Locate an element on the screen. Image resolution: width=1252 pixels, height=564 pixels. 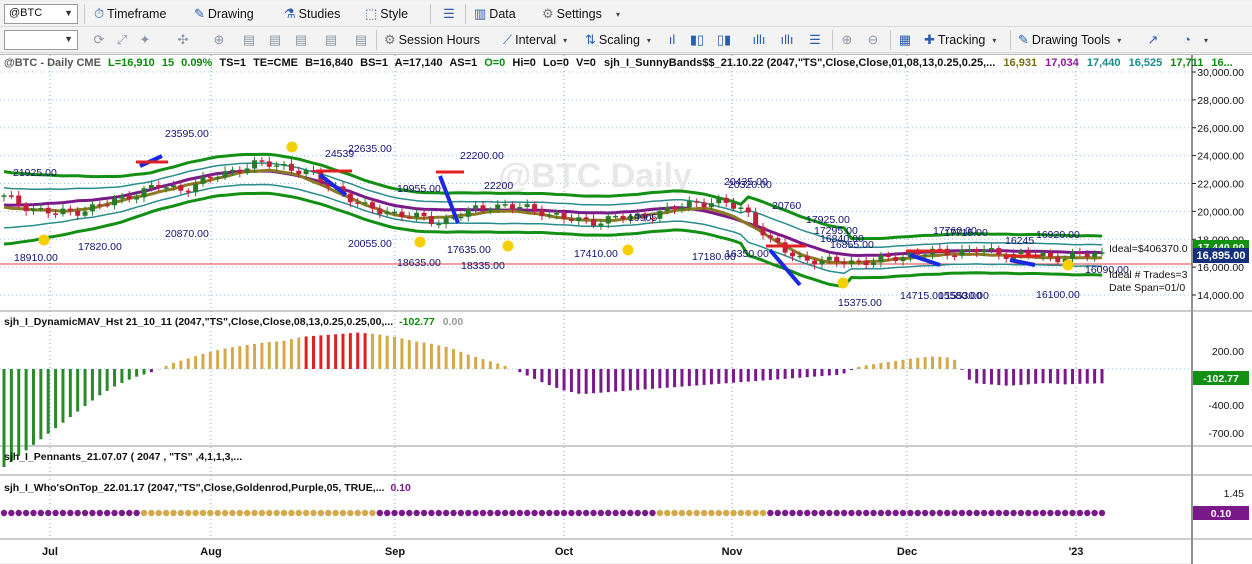
interval-button: ⟋ Interval ▾ is located at coordinates (535, 40).